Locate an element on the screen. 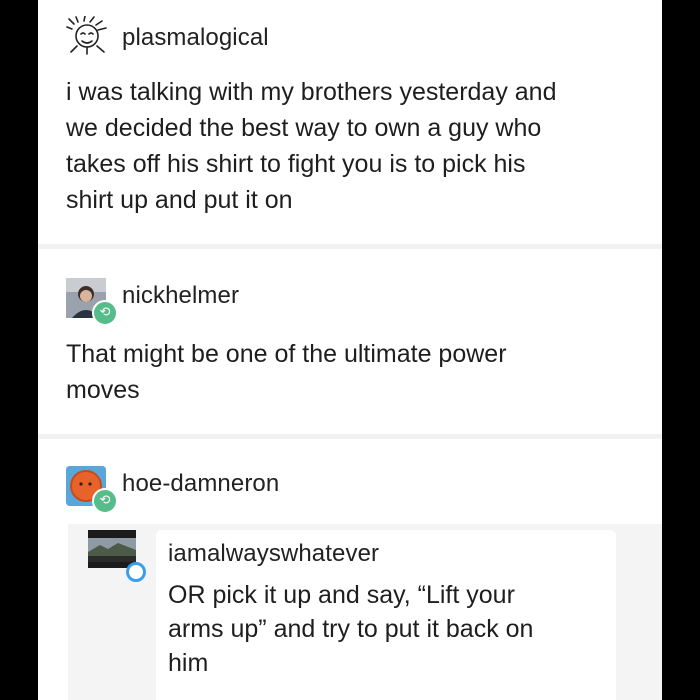 The width and height of the screenshot is (700, 700). landscape-photo-avatar is located at coordinates (112, 549).